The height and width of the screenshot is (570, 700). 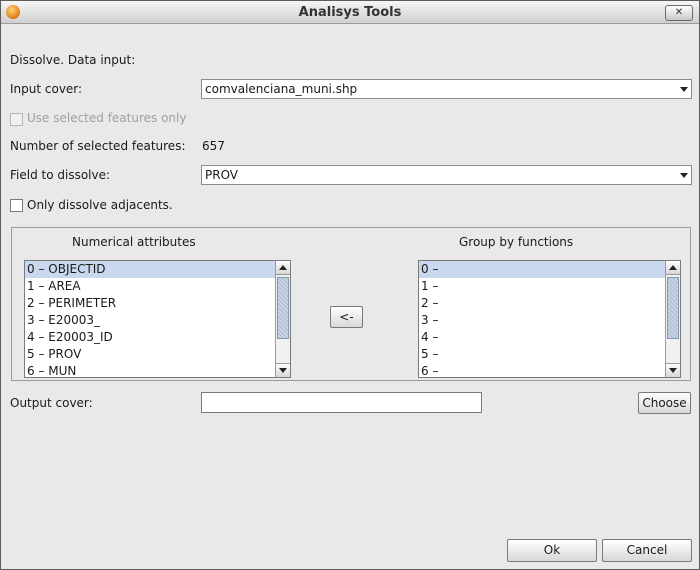 I want to click on list-item: 6 – MUN, so click(x=157, y=370).